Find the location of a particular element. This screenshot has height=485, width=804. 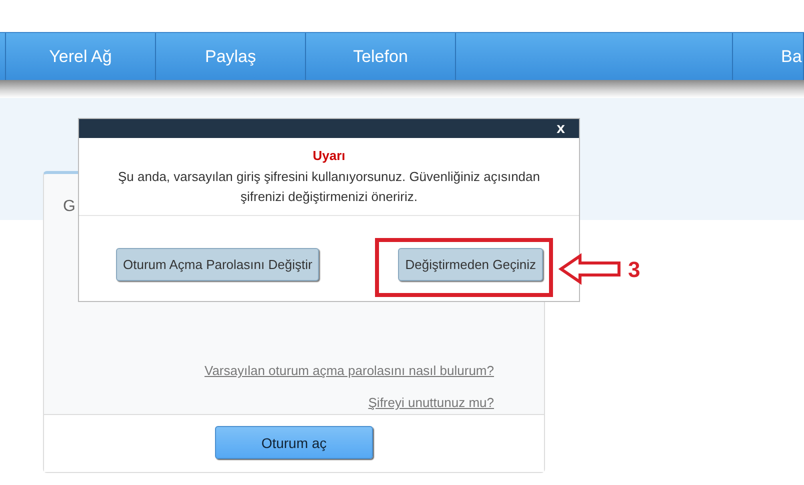

dialog-button: Oturum Açma Parolasını Değiştir is located at coordinates (218, 264).